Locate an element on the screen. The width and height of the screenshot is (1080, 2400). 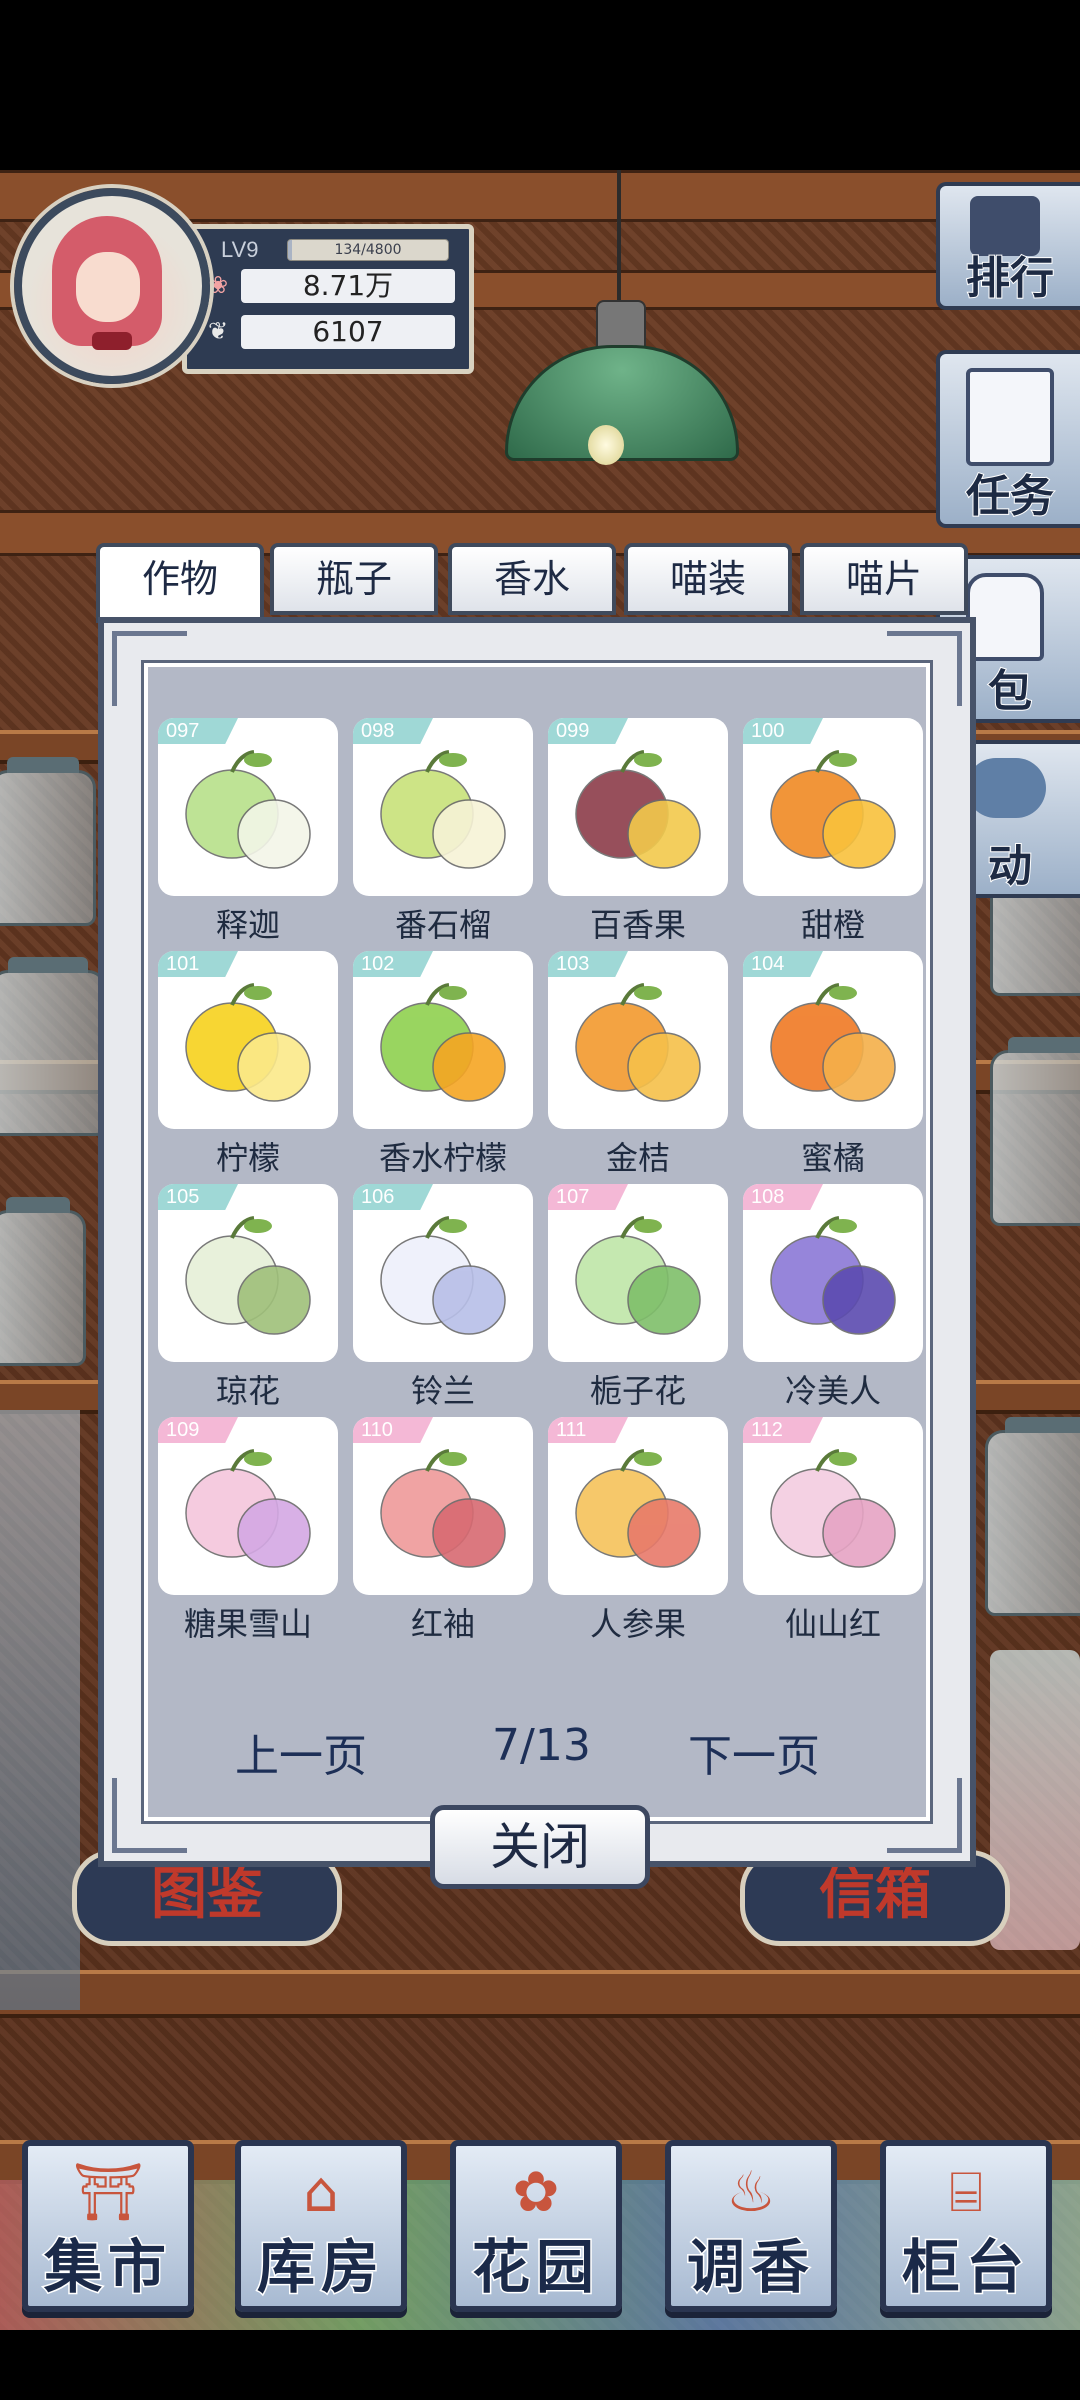
nav-garden: ✿ 花园 is located at coordinates (536, 2226).